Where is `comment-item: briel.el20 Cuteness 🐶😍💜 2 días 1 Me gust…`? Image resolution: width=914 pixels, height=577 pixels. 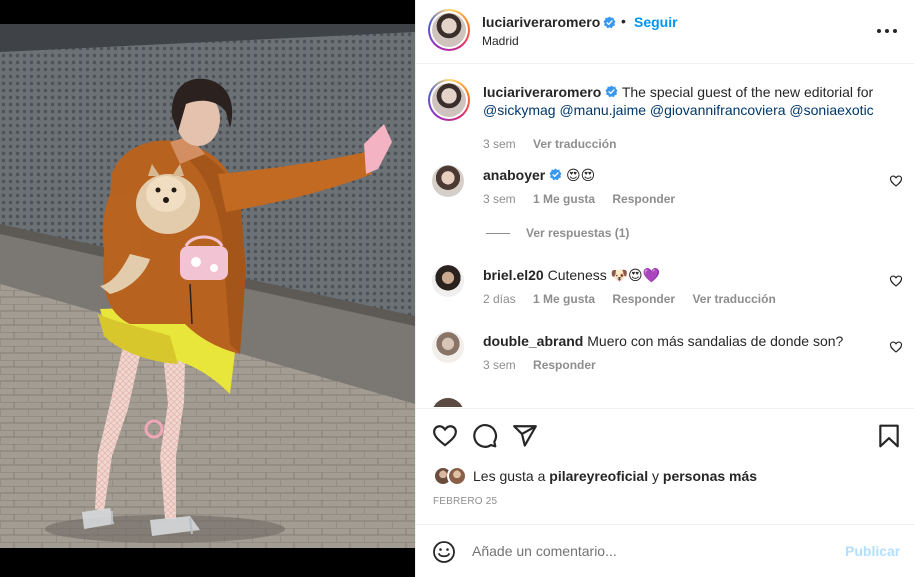
comment-item: briel.el20 Cuteness 🐶😍💜 2 días 1 Me gust… is located at coordinates (665, 290).